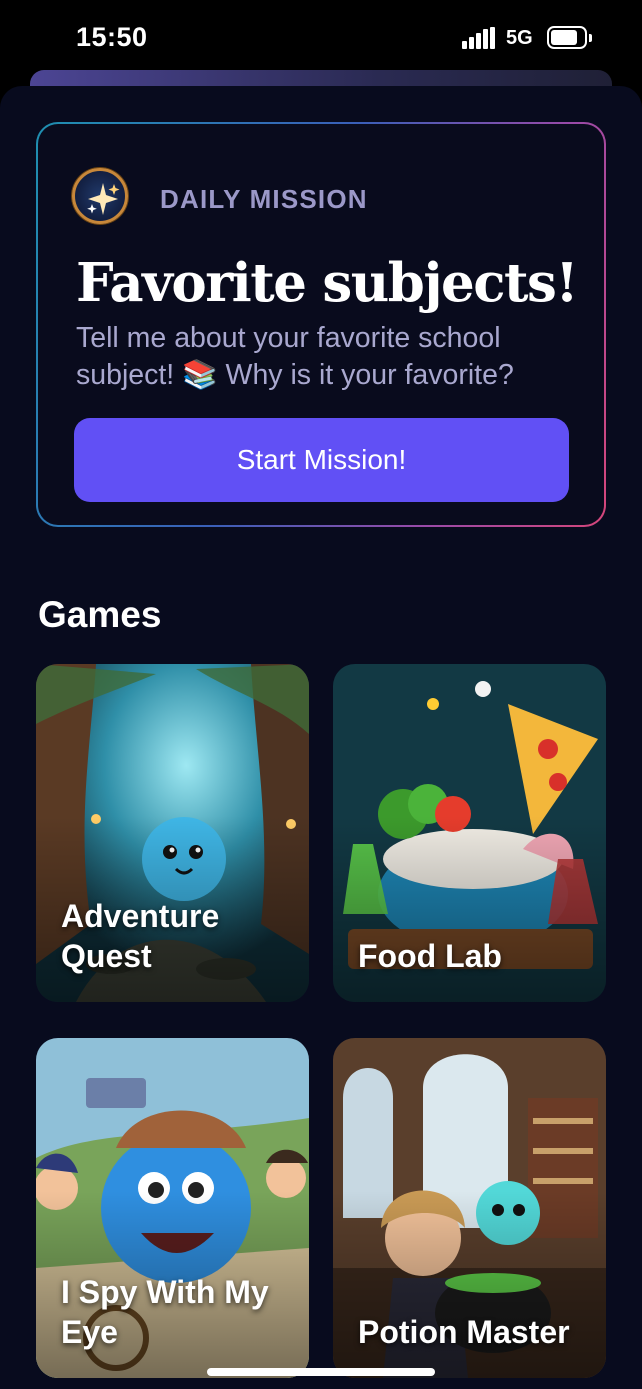  Describe the element at coordinates (327, 283) in the screenshot. I see `mission-title: Favorite subjects!` at that location.